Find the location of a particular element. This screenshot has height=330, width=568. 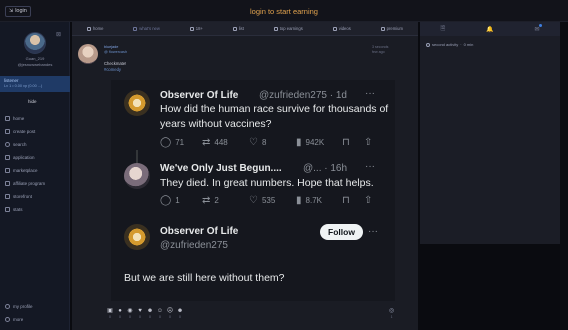

sidebar-item-more: more is located at coordinates (19, 319).